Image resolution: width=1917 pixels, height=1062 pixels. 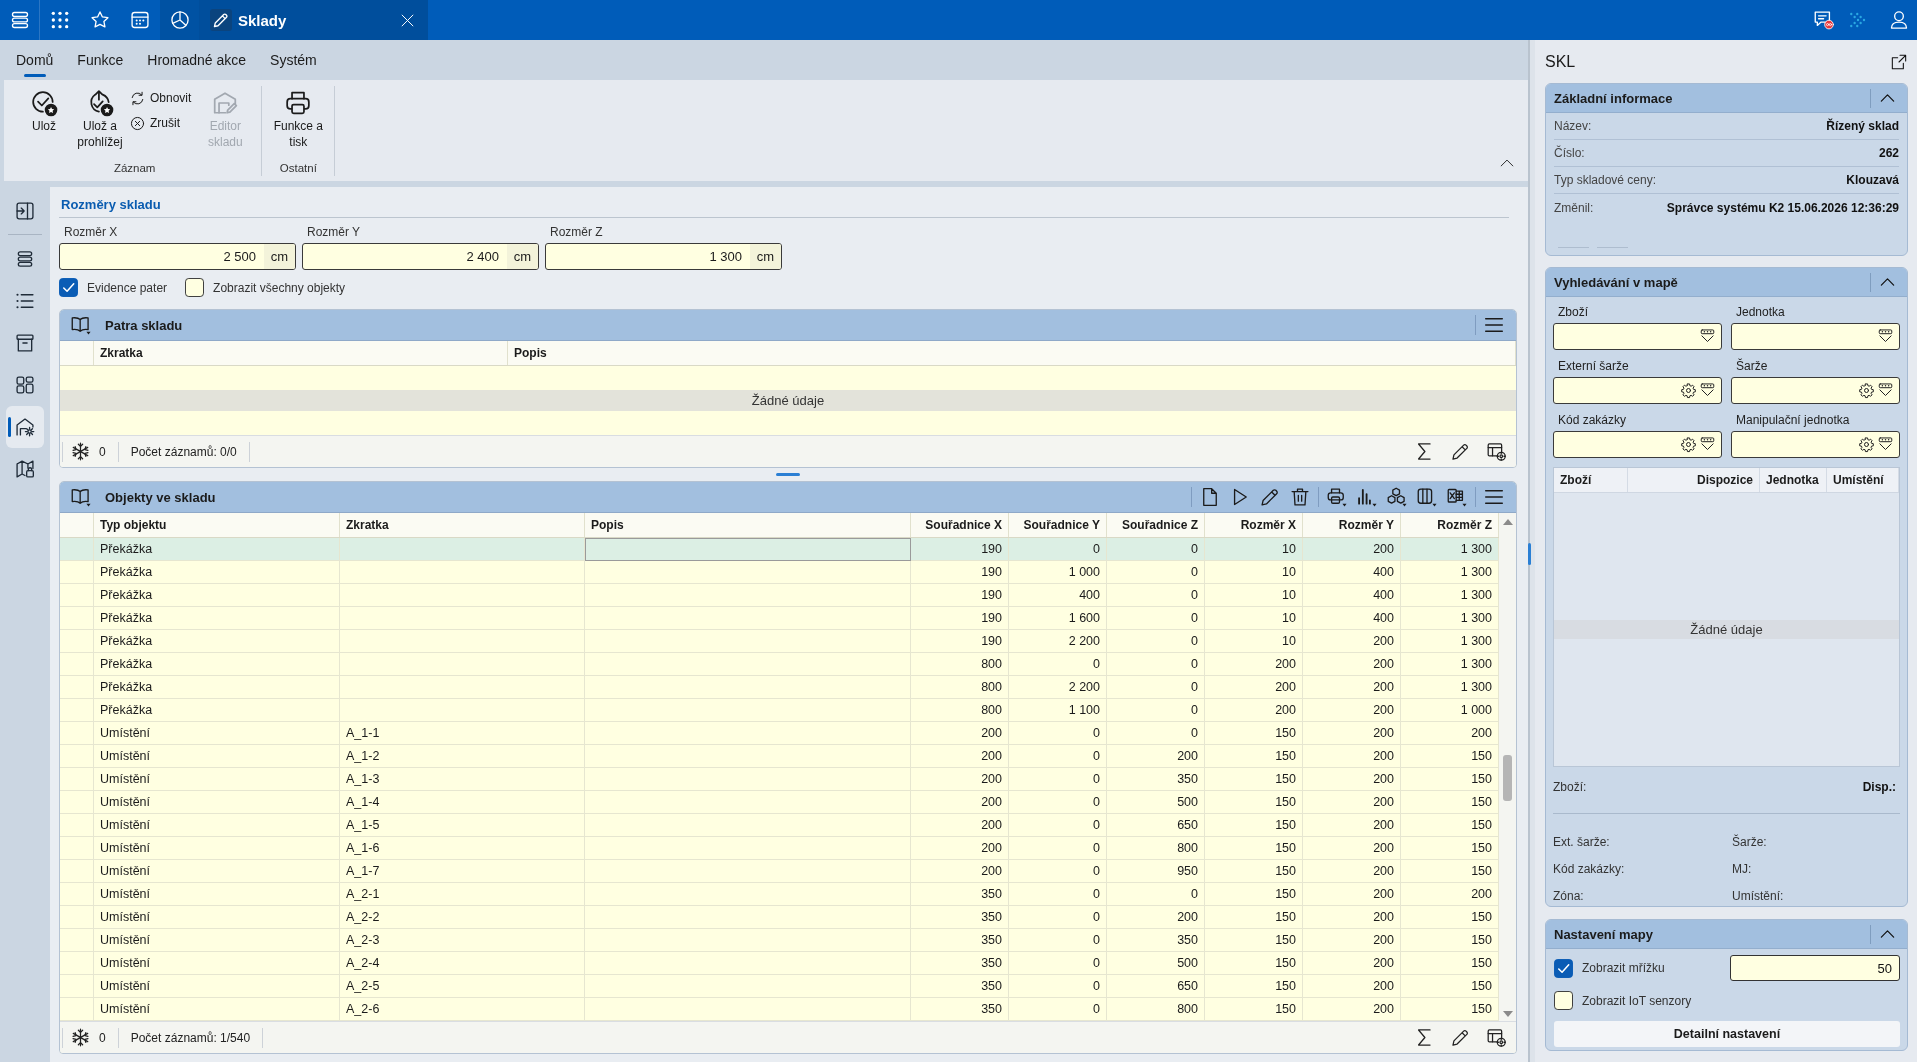 I want to click on menu-tab: Funkce, so click(x=100, y=60).